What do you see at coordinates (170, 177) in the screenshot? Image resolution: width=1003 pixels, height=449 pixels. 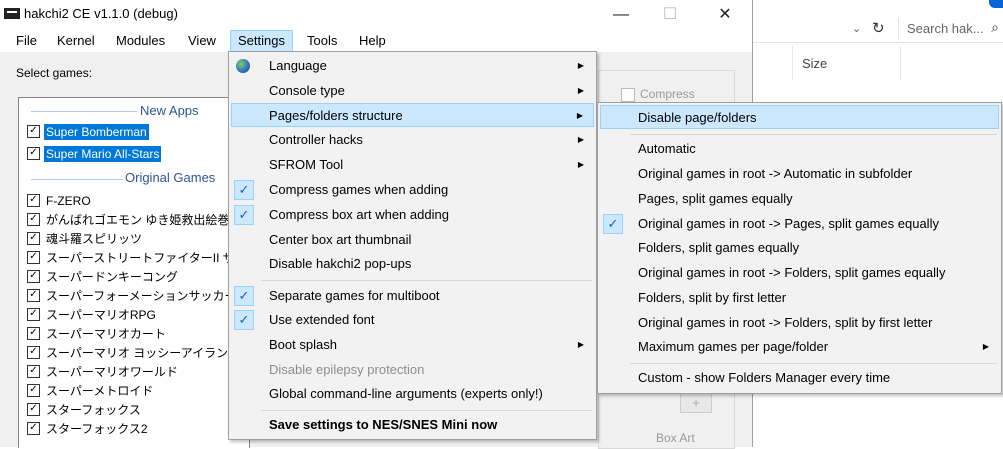 I see `group-header-original-games: Original Games` at bounding box center [170, 177].